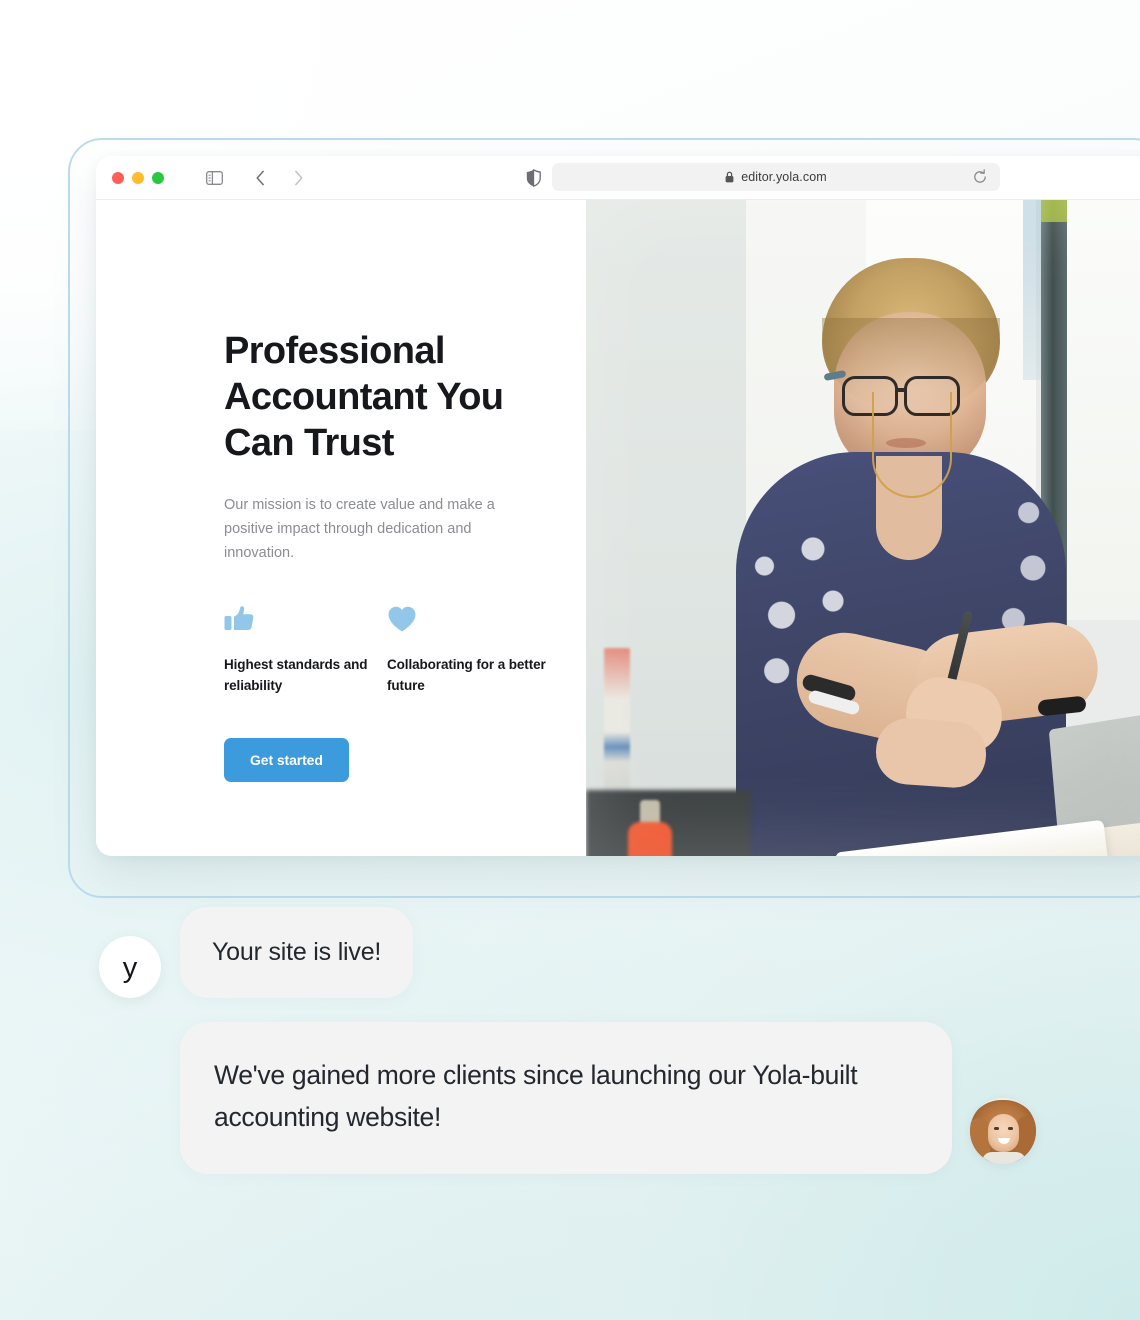  I want to click on sidebar-toggle-button, so click(214, 178).